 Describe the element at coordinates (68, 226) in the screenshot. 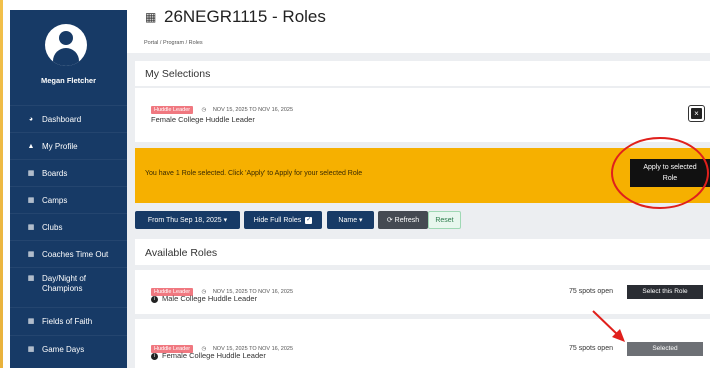

I see `sidebar-item-clubs: ▦ Clubs` at that location.